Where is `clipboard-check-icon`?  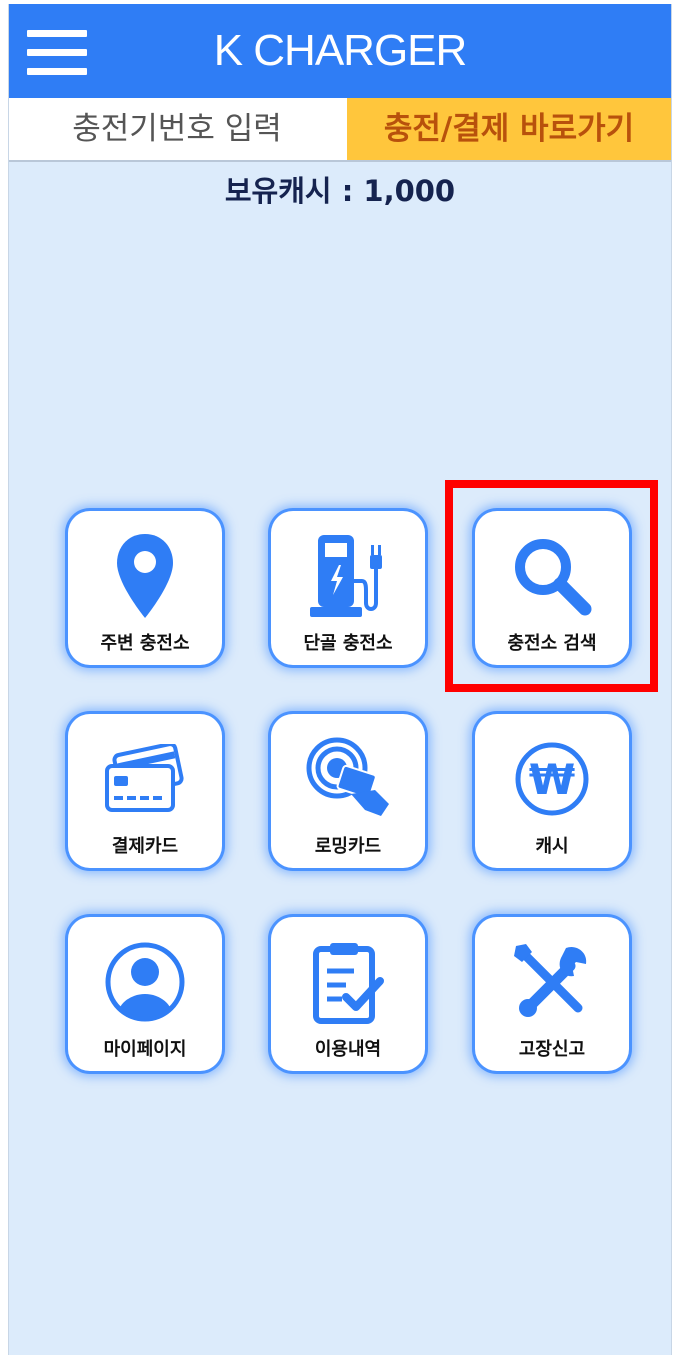 clipboard-check-icon is located at coordinates (348, 982).